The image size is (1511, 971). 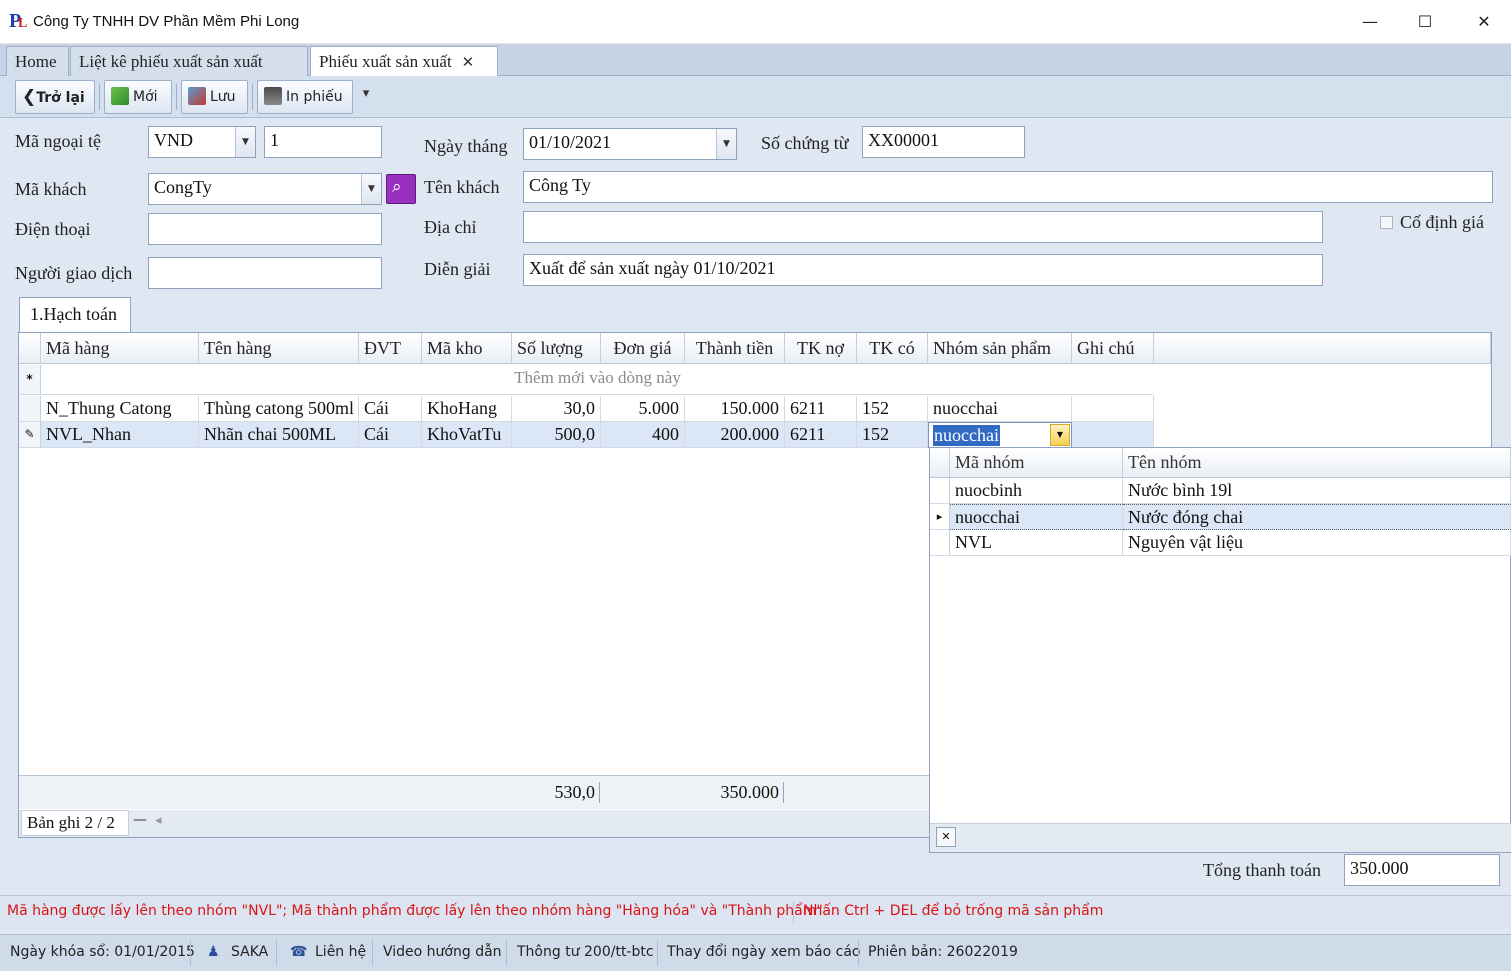 I want to click on tab-label: Phiếu xuất sản xuất, so click(x=385, y=61).